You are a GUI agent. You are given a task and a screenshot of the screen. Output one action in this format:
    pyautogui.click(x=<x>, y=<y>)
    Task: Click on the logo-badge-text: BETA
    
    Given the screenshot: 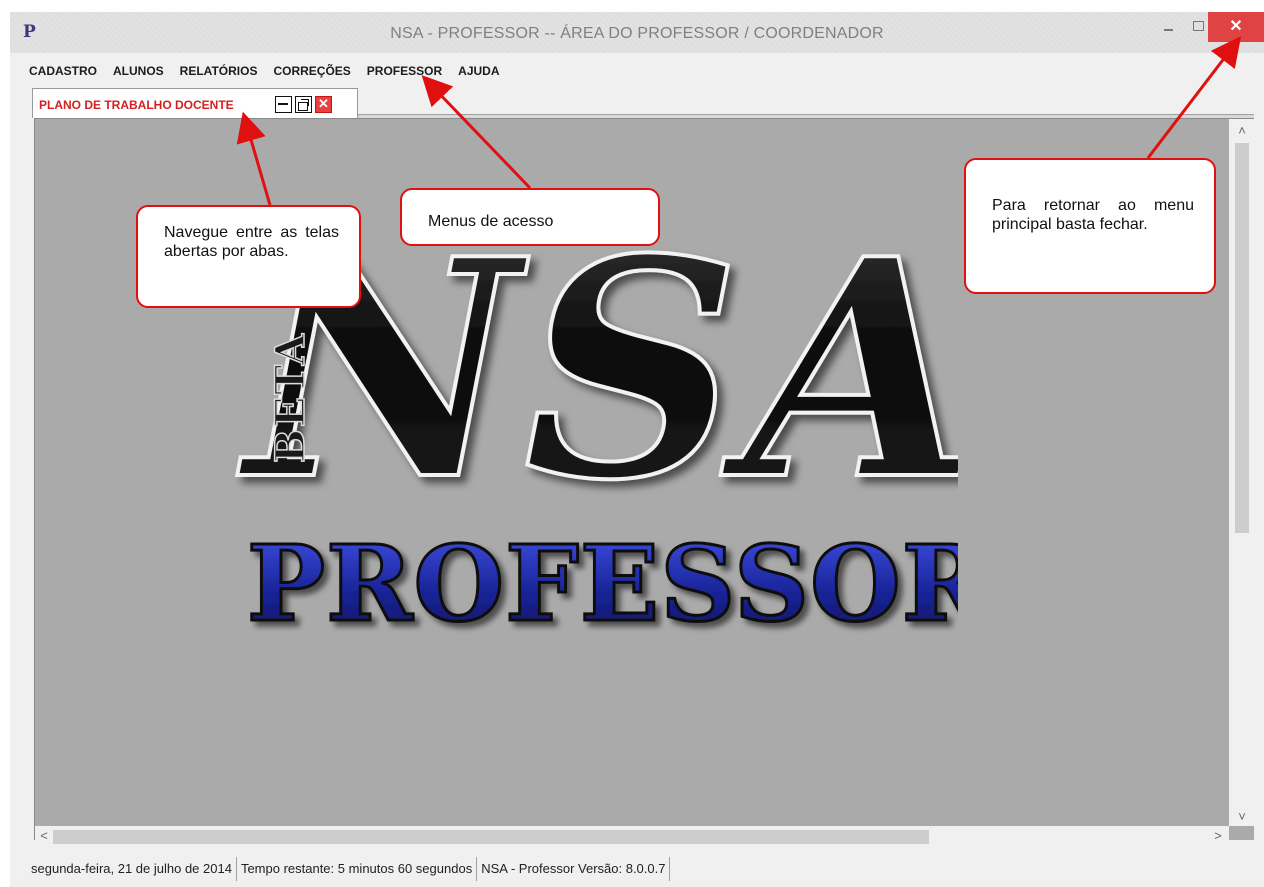 What is the action you would take?
    pyautogui.click(x=290, y=397)
    